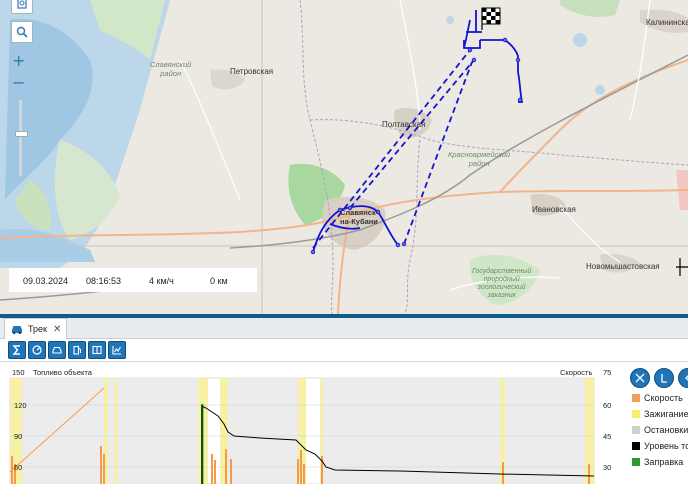 The height and width of the screenshot is (484, 688). Describe the element at coordinates (663, 398) in the screenshot. I see `legend-label: Скорость` at that location.